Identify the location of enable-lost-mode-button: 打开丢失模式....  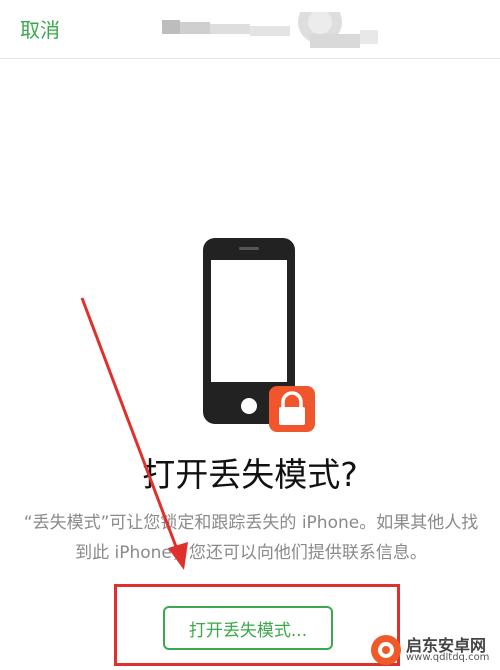
(248, 628).